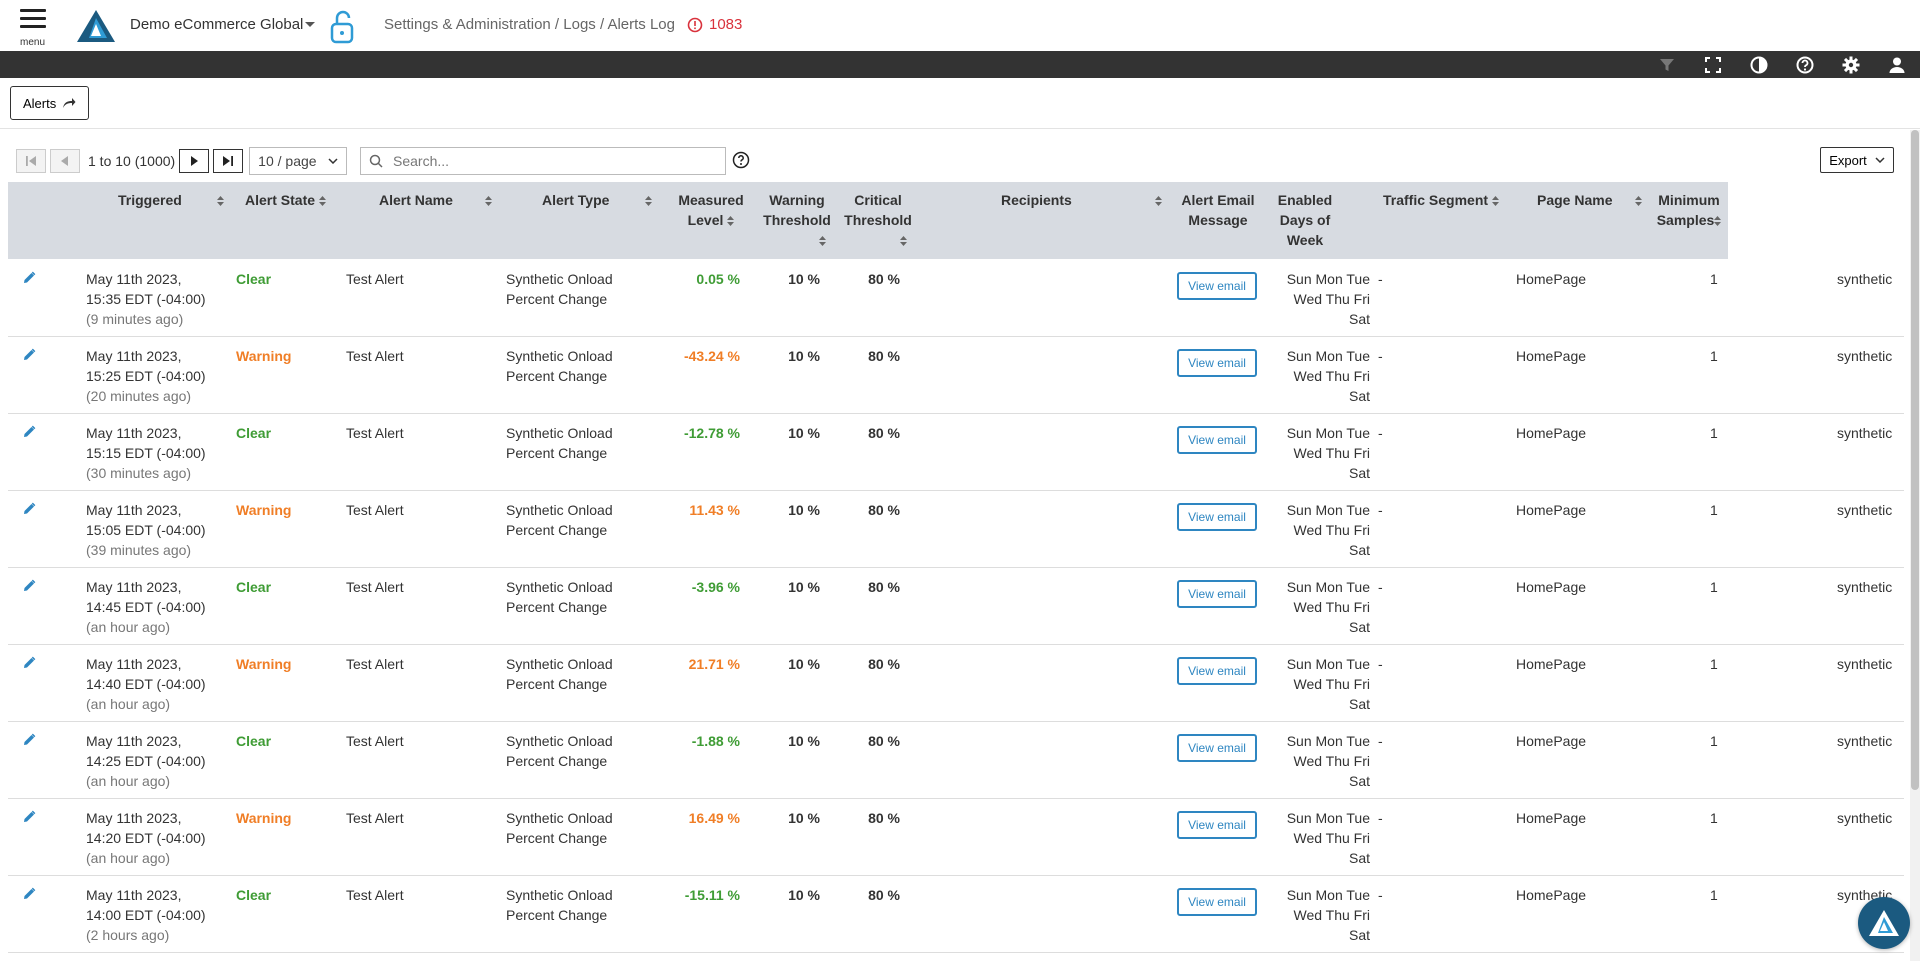  I want to click on col-triggered: Triggered, so click(150, 200).